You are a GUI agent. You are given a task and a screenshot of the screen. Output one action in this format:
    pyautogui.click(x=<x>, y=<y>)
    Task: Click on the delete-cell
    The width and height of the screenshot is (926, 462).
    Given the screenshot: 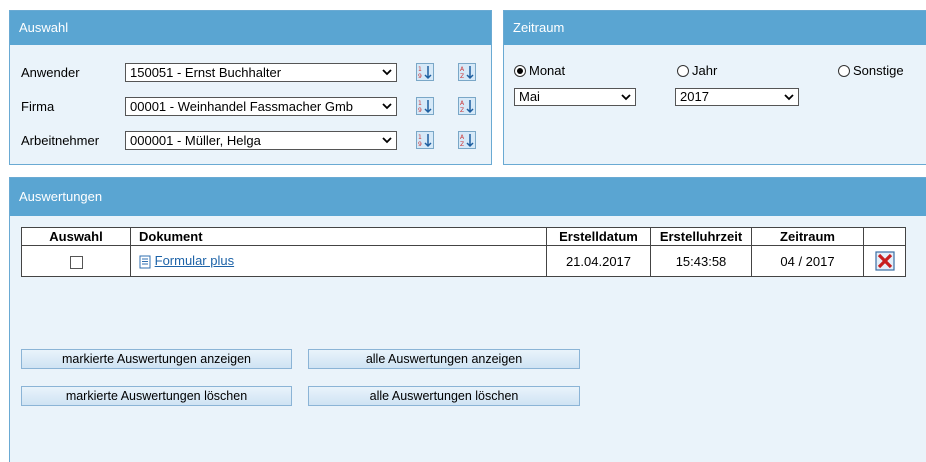 What is the action you would take?
    pyautogui.click(x=884, y=261)
    